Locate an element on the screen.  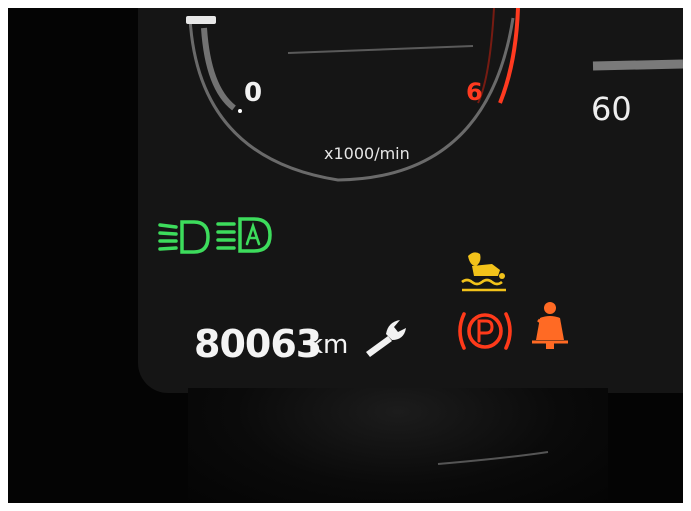
speedometer-tick-label: 60 is located at coordinates (611, 109).